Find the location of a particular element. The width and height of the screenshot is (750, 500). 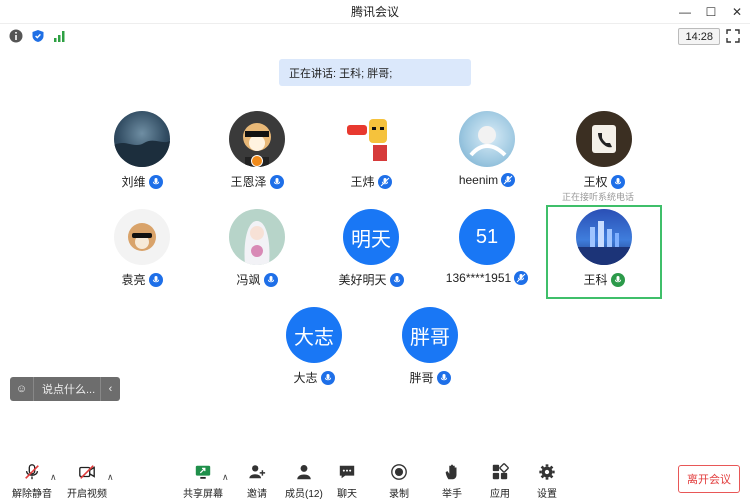

participant-tile: 袁亮 is located at coordinates (142, 248).